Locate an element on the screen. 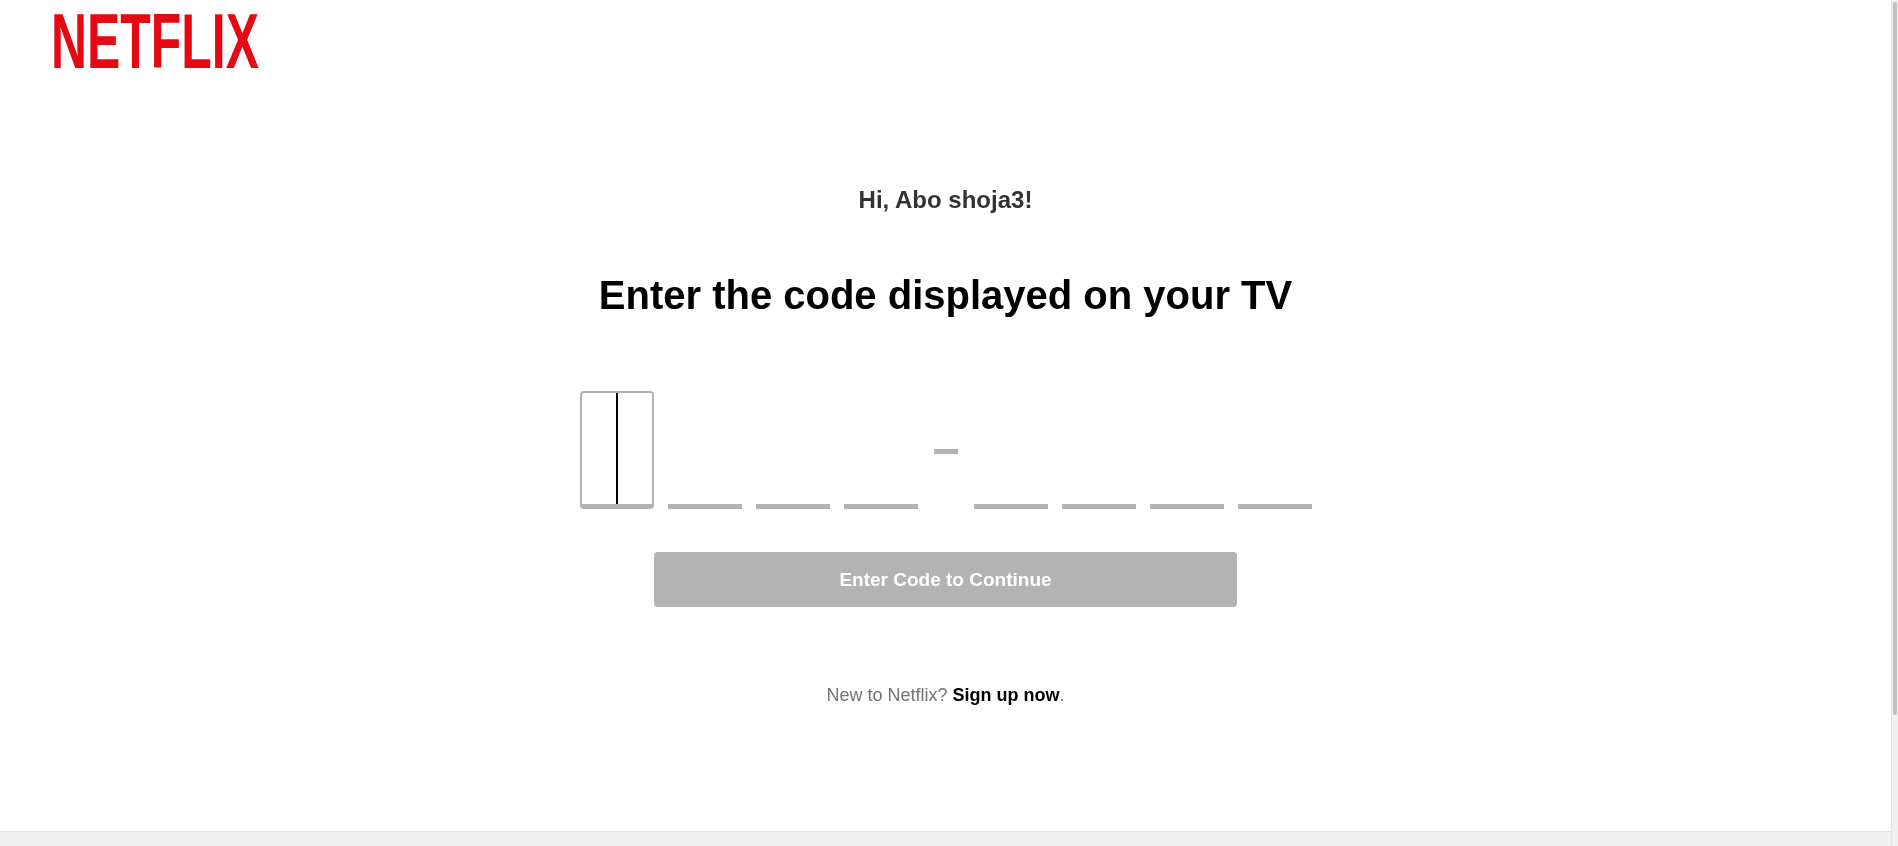 This screenshot has width=1898, height=846. greeting-text: Hi, Abo shoja3! is located at coordinates (945, 200).